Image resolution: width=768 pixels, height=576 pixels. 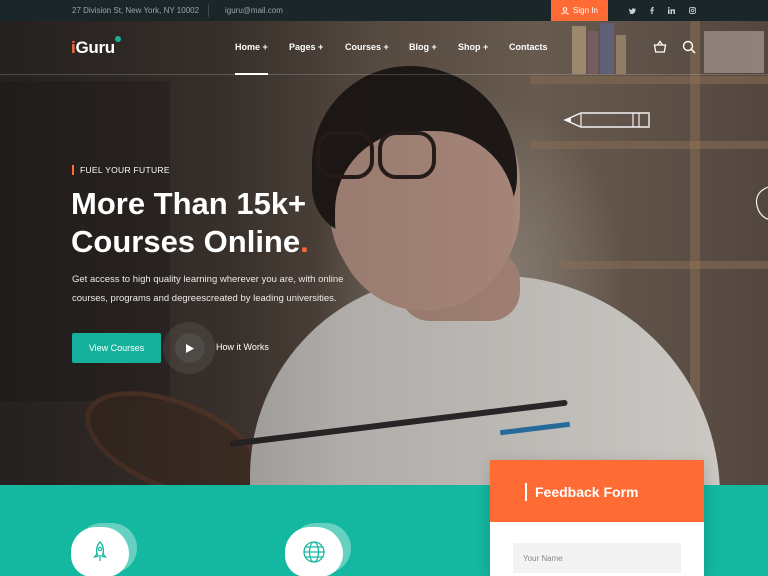 What do you see at coordinates (121, 170) in the screenshot?
I see `hero-eyebrow: FUEL YOUR FUTURE` at bounding box center [121, 170].